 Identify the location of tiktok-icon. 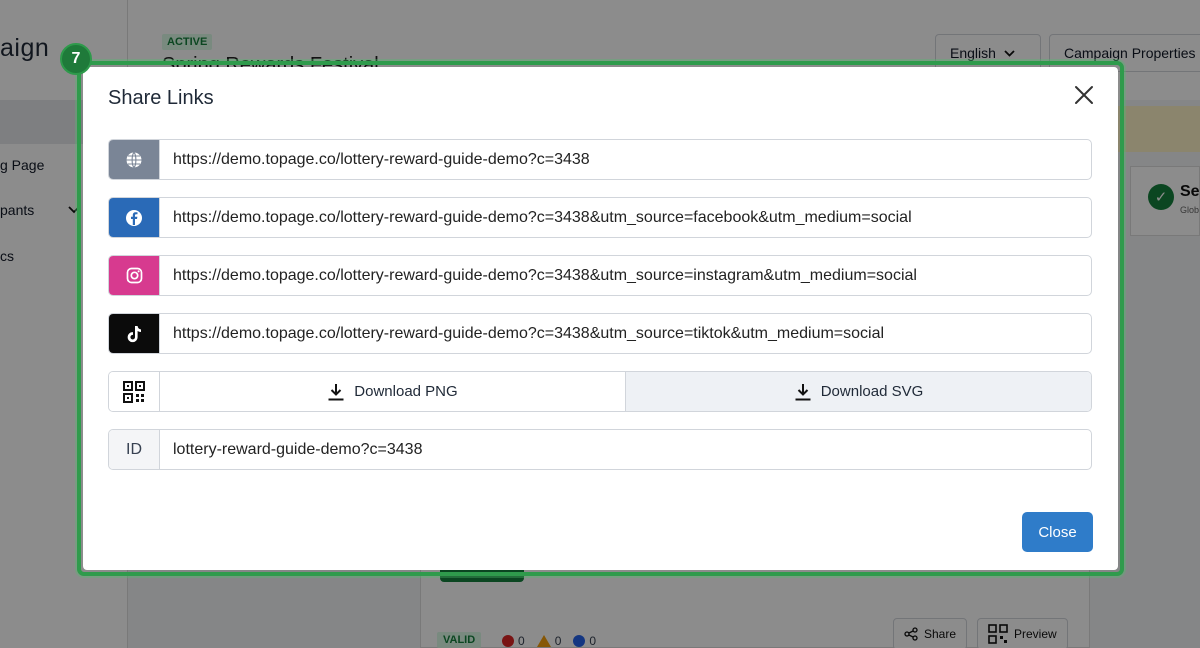
(134, 333).